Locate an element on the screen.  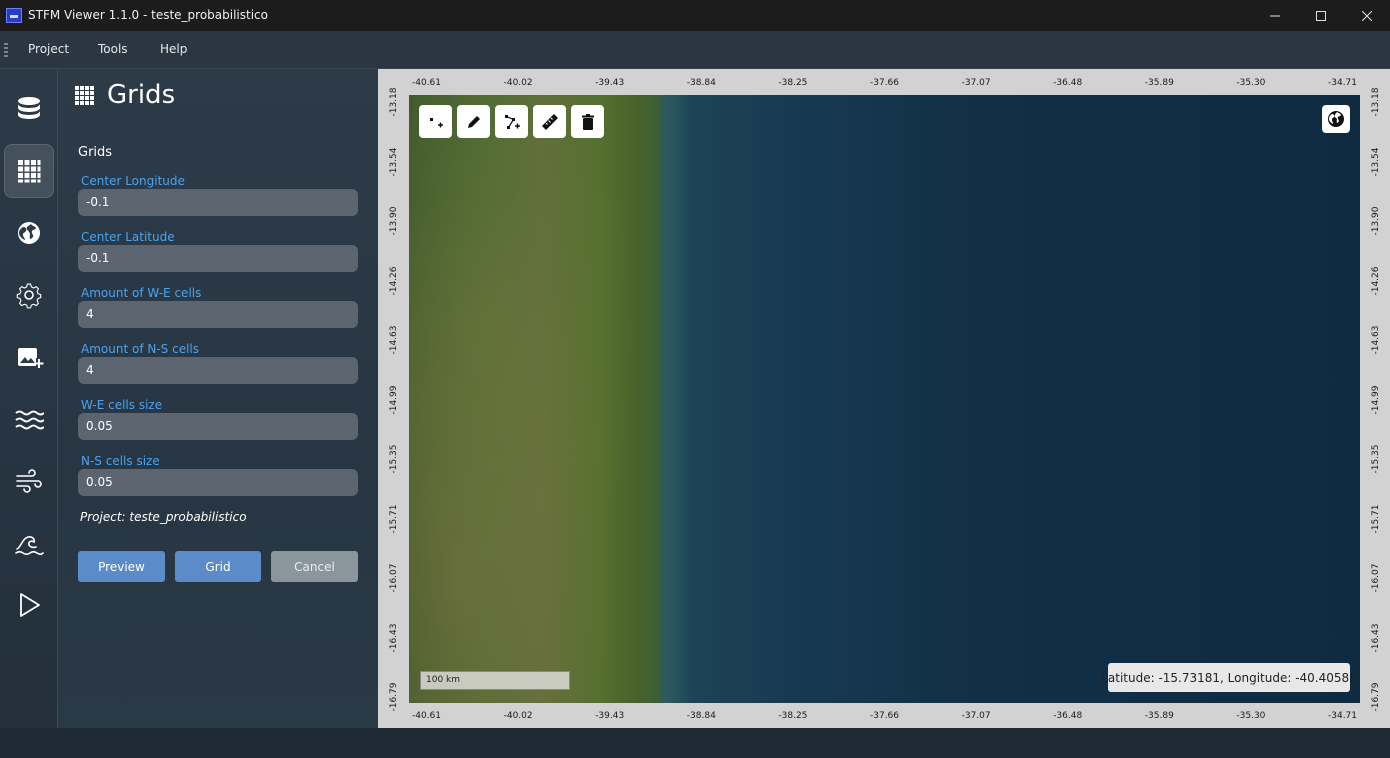
pencil-icon is located at coordinates (473, 121).